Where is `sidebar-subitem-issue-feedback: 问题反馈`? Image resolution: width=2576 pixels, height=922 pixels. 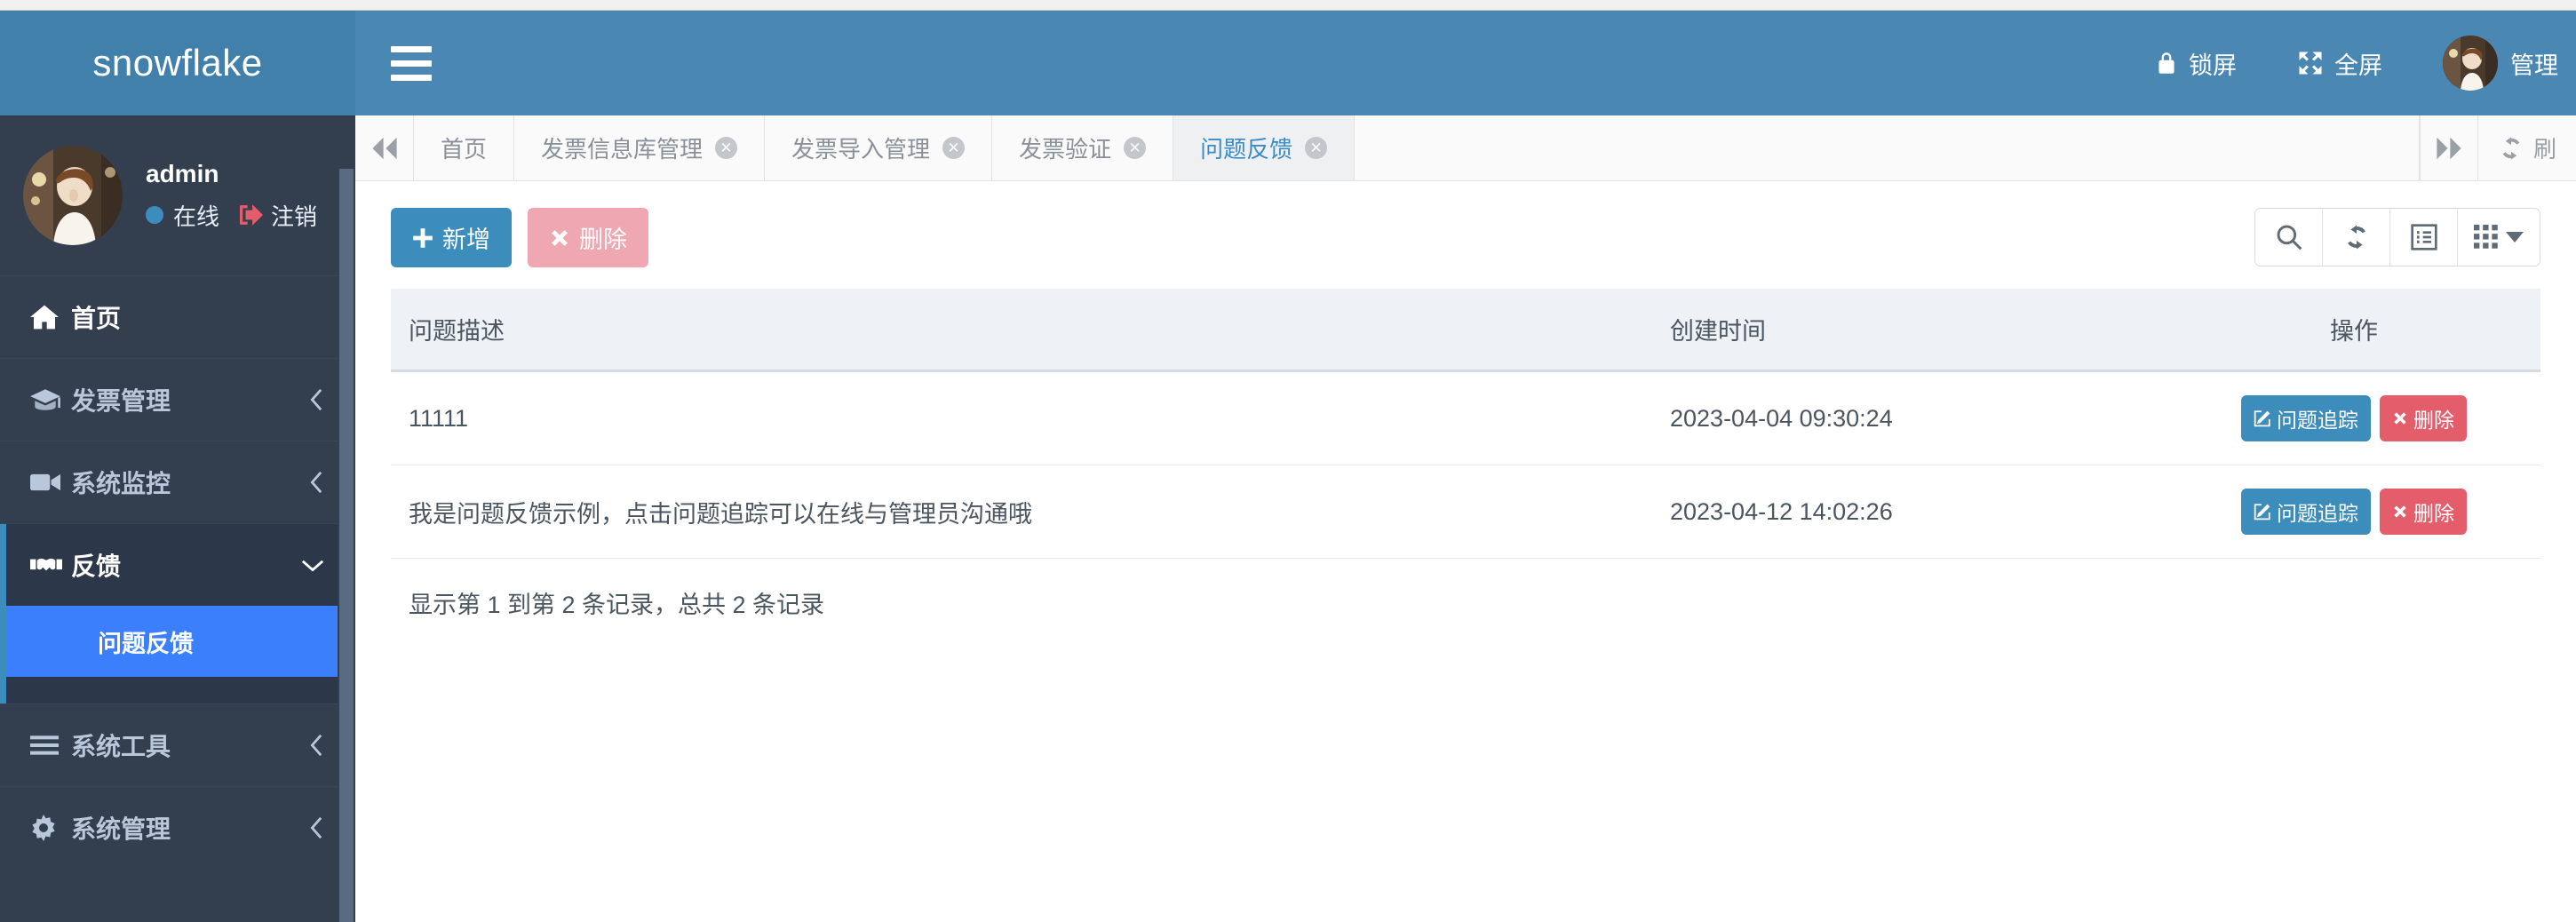
sidebar-subitem-issue-feedback: 问题反馈 is located at coordinates (177, 641).